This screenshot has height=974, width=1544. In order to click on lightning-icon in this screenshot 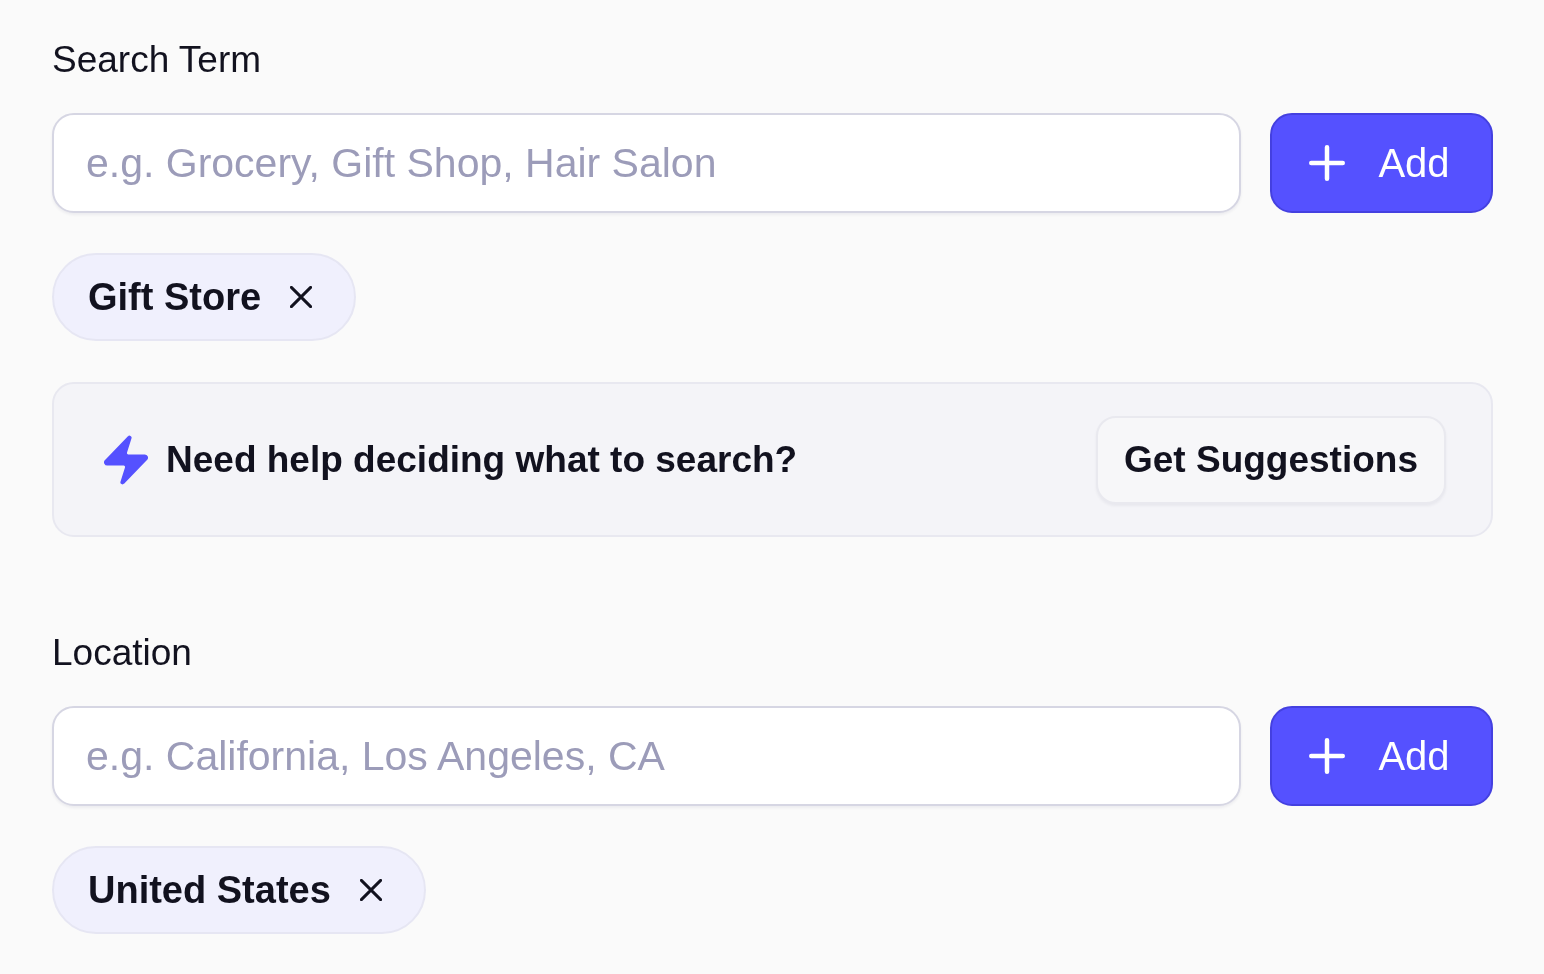, I will do `click(126, 459)`.